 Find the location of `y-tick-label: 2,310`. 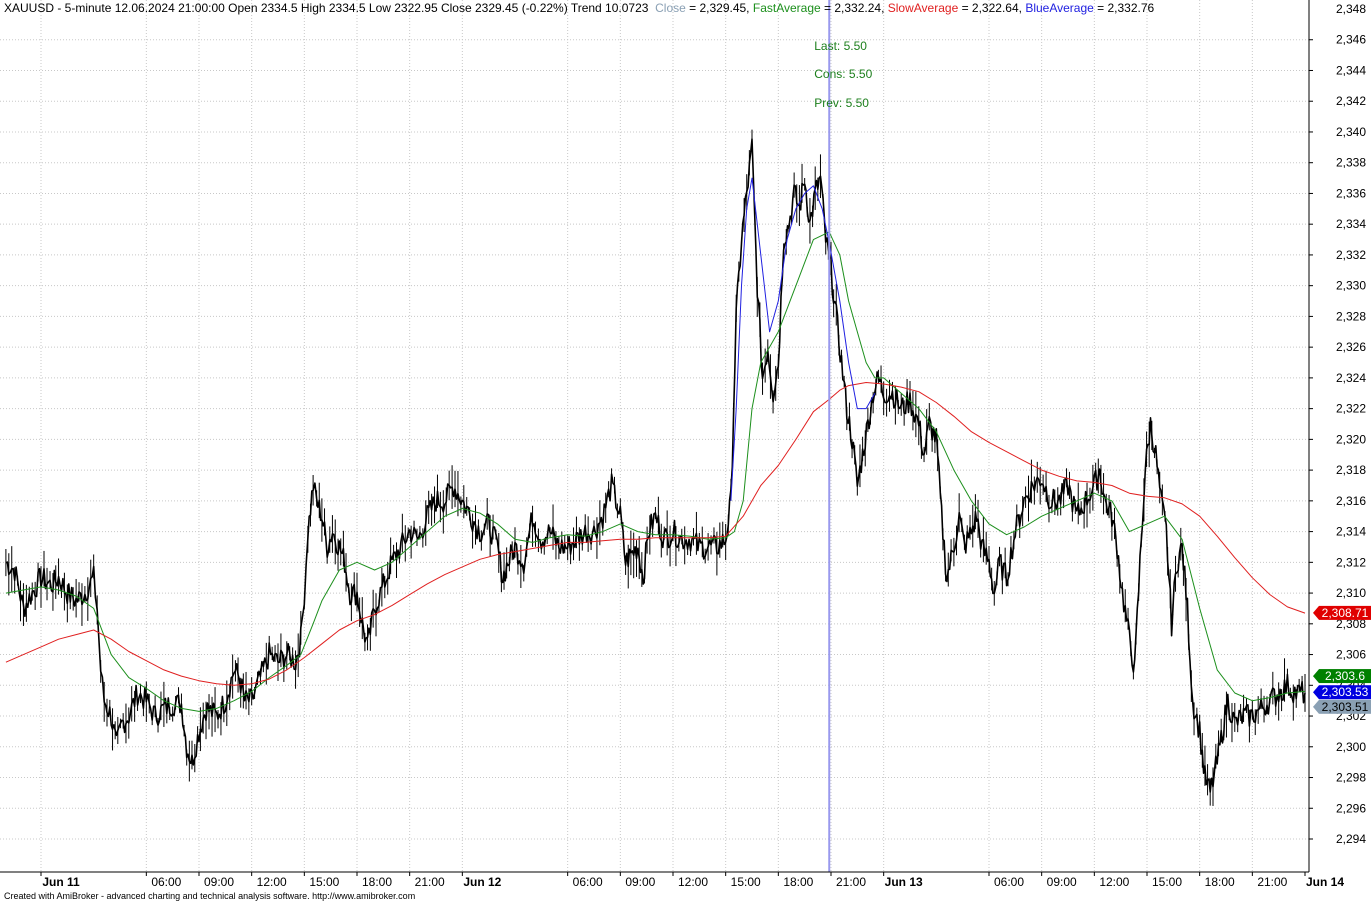

y-tick-label: 2,310 is located at coordinates (1351, 593).